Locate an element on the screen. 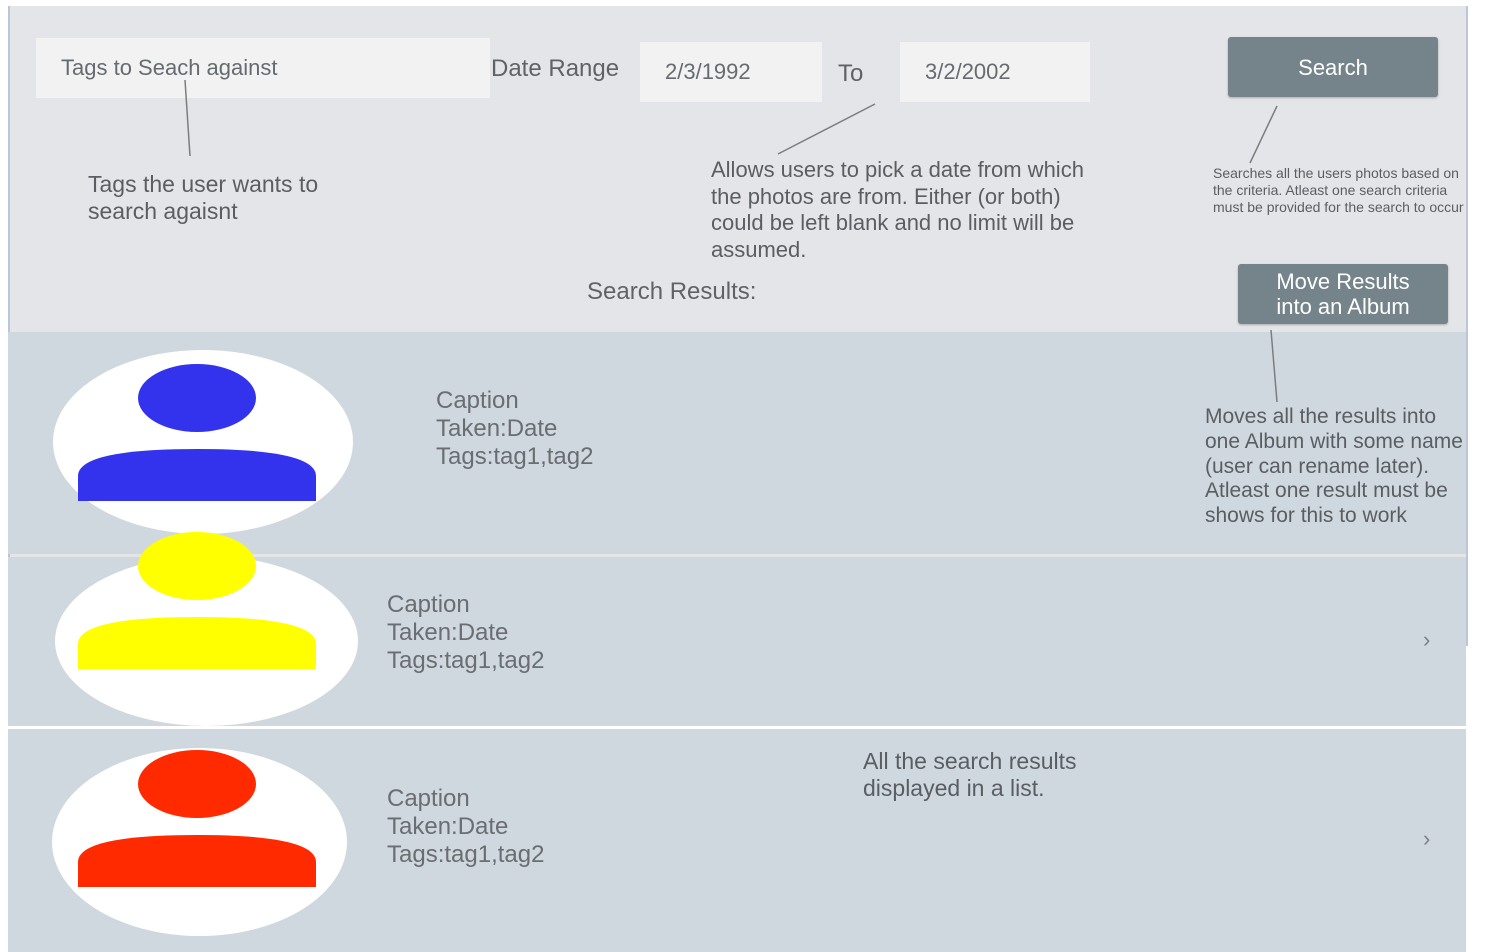 Image resolution: width=1488 pixels, height=952 pixels. result-1-details: Caption Taken:Date Tags:tag1,tag2 is located at coordinates (514, 429).